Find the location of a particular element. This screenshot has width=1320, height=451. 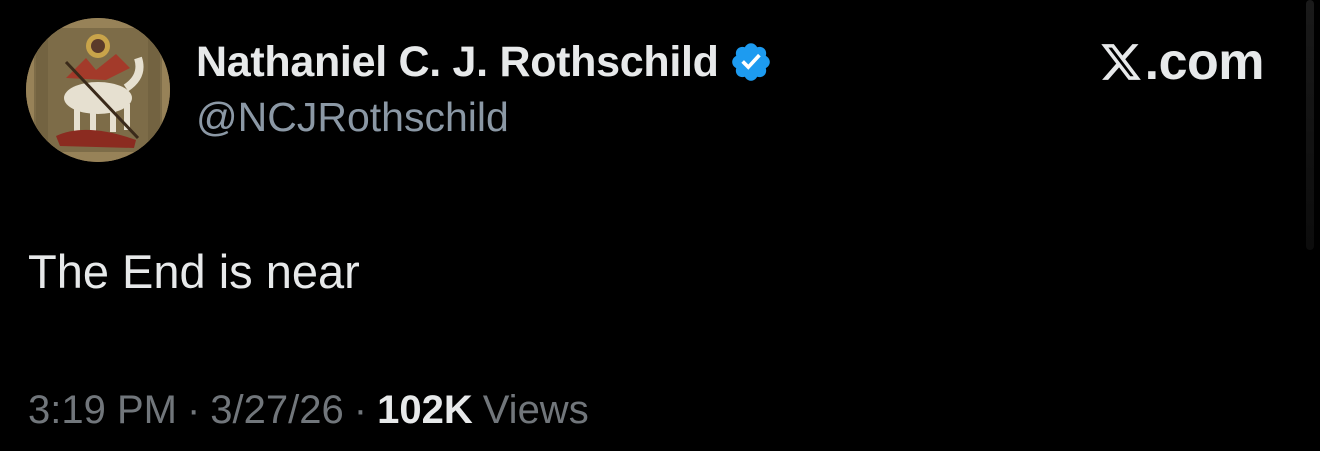

x-logo-icon is located at coordinates (1121, 62).